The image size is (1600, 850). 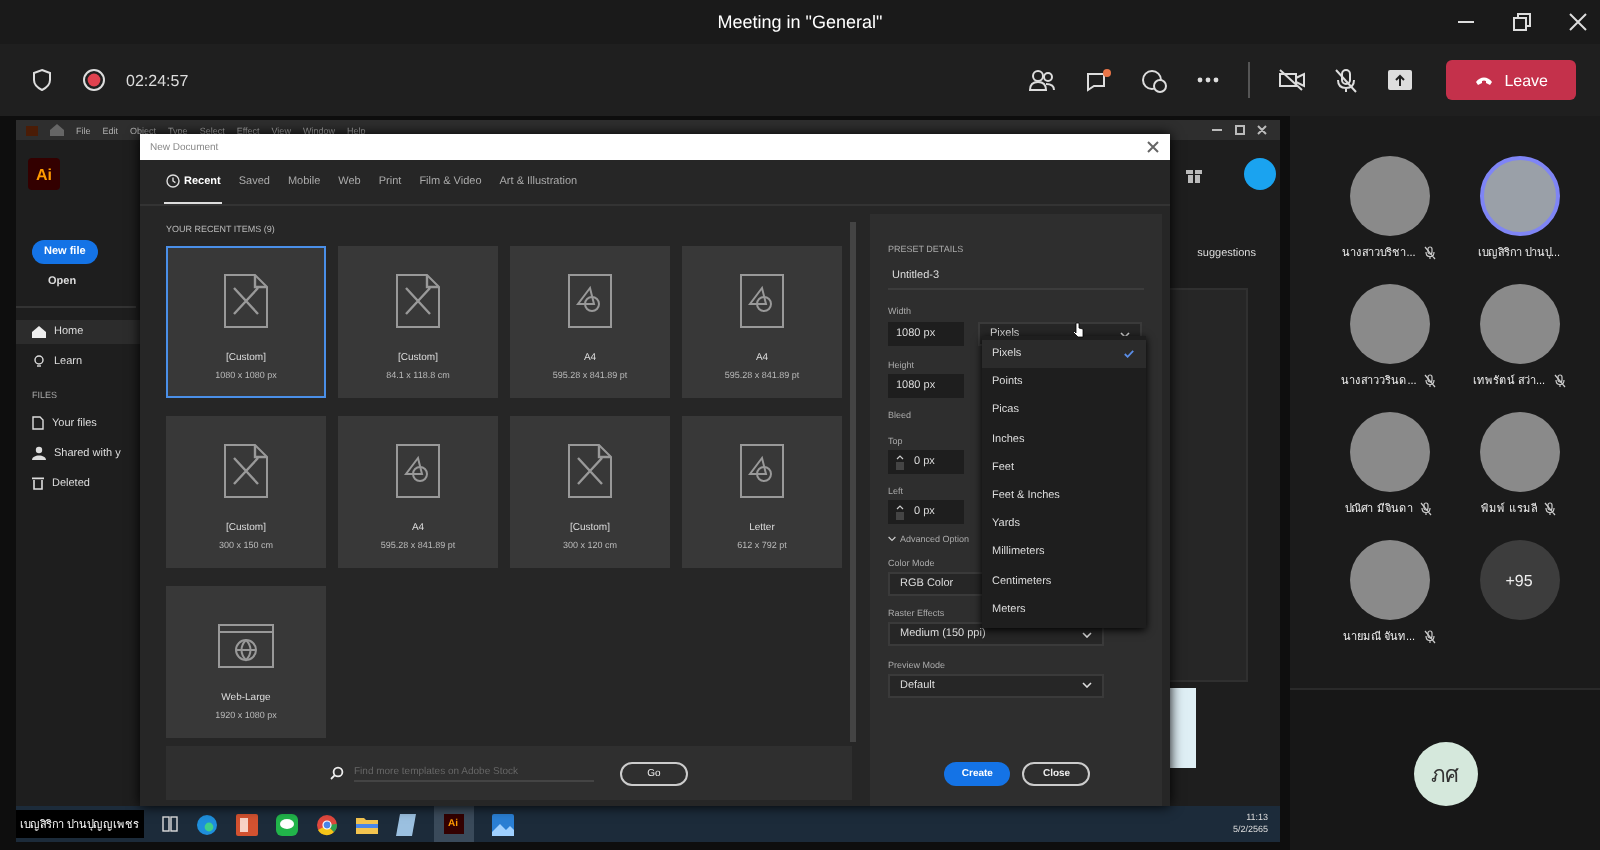 I want to click on app-logo: Ai, so click(x=44, y=174).